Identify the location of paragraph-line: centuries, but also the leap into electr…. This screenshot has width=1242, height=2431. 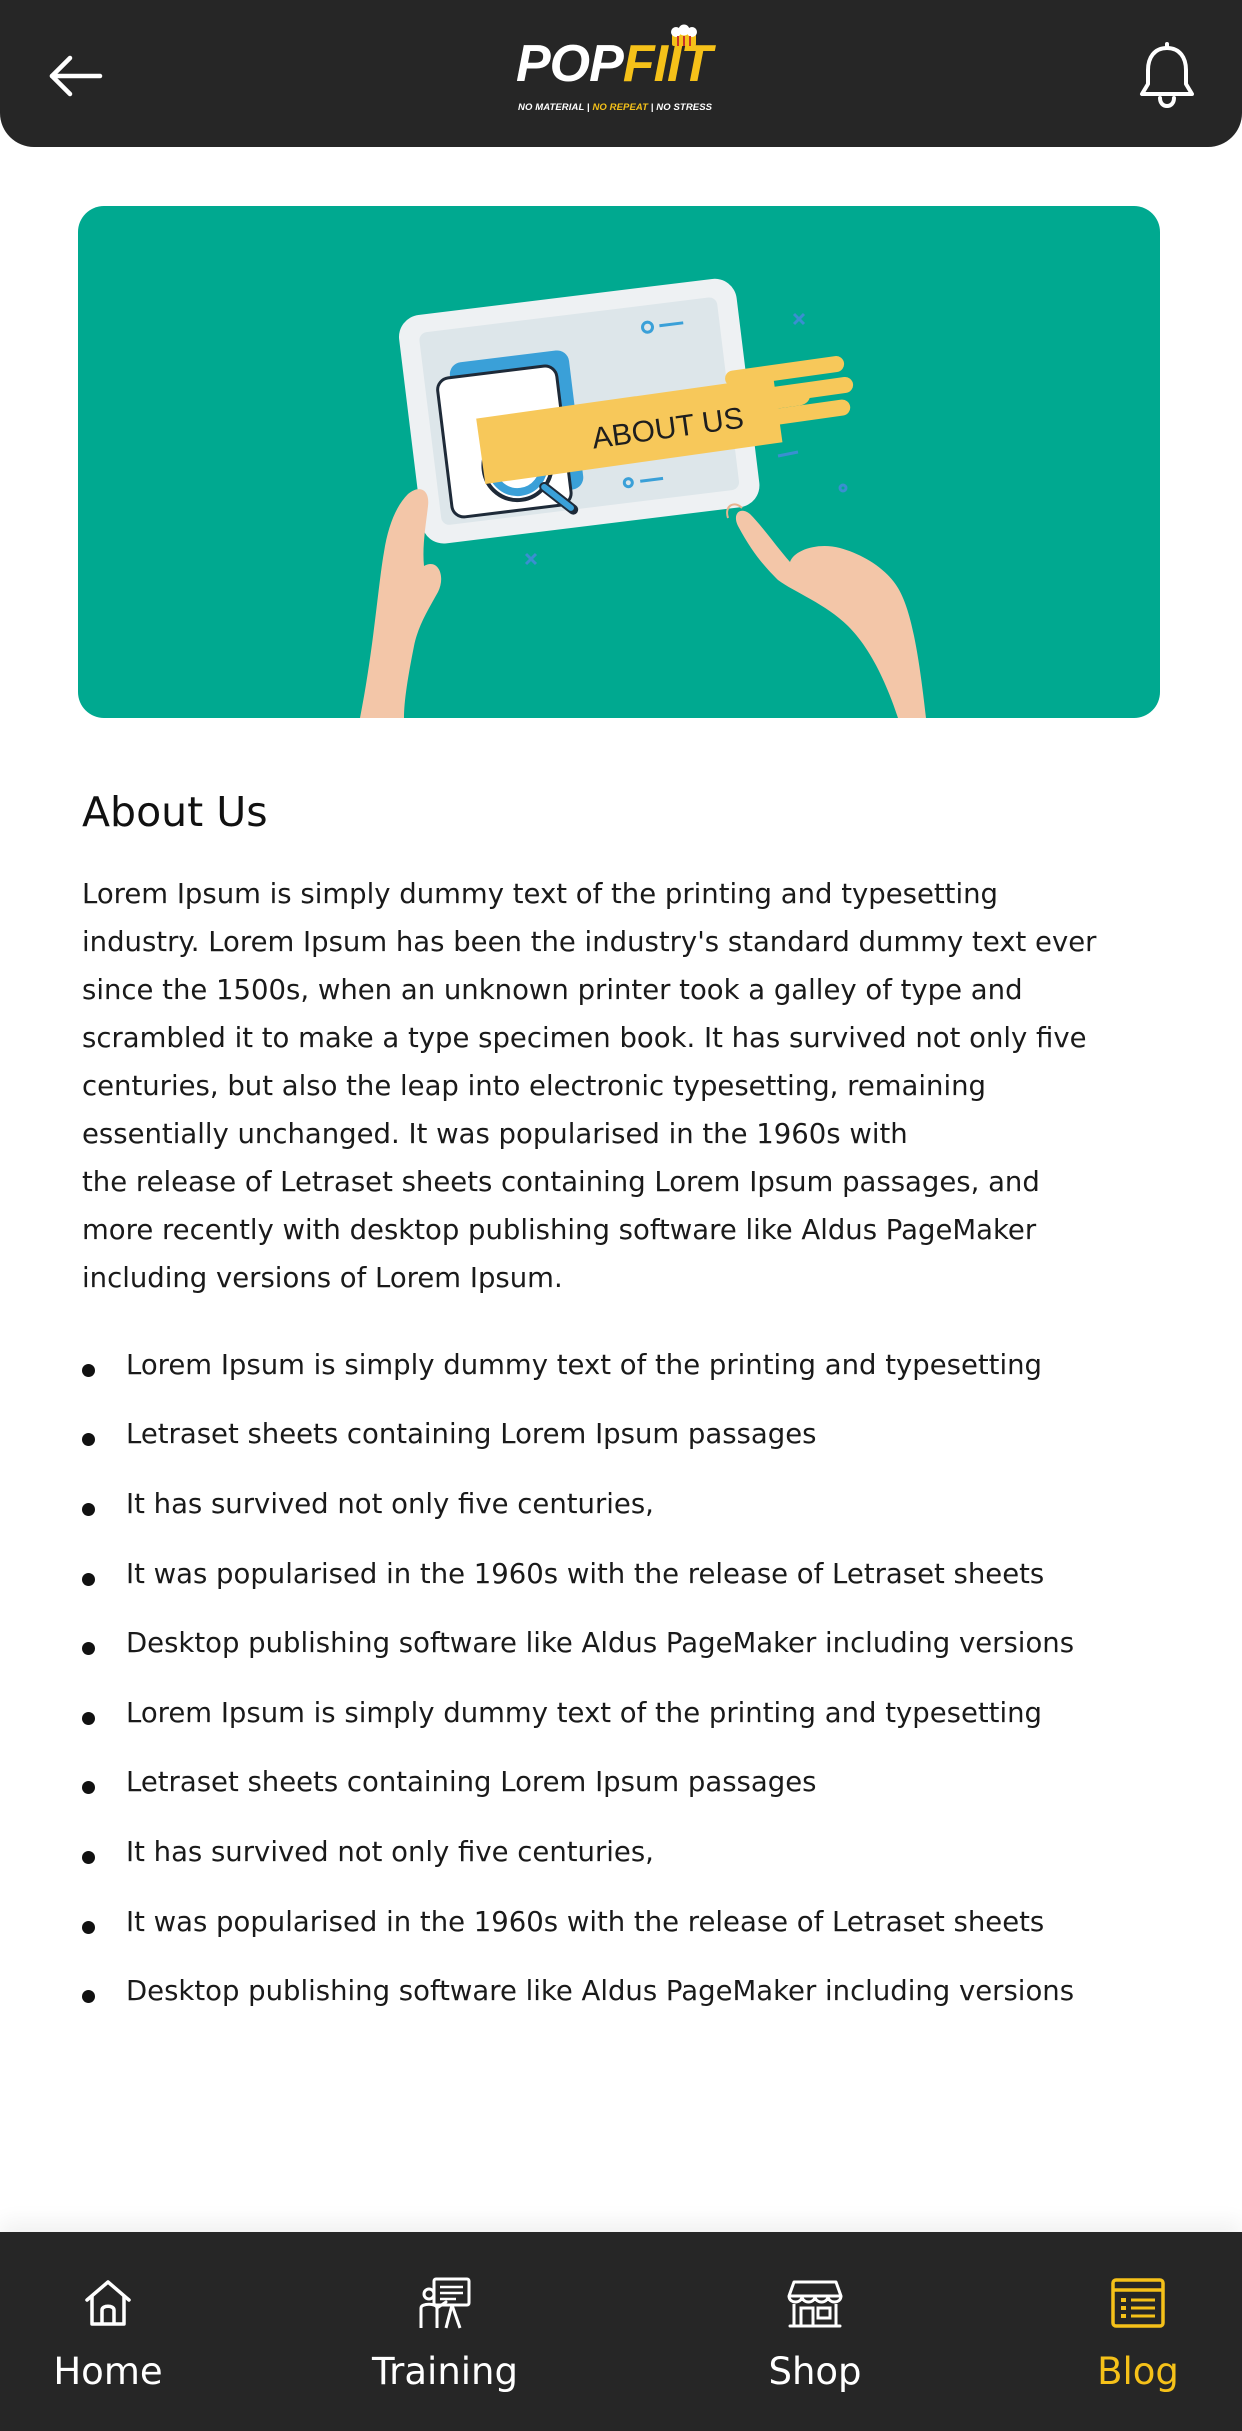
(534, 1086).